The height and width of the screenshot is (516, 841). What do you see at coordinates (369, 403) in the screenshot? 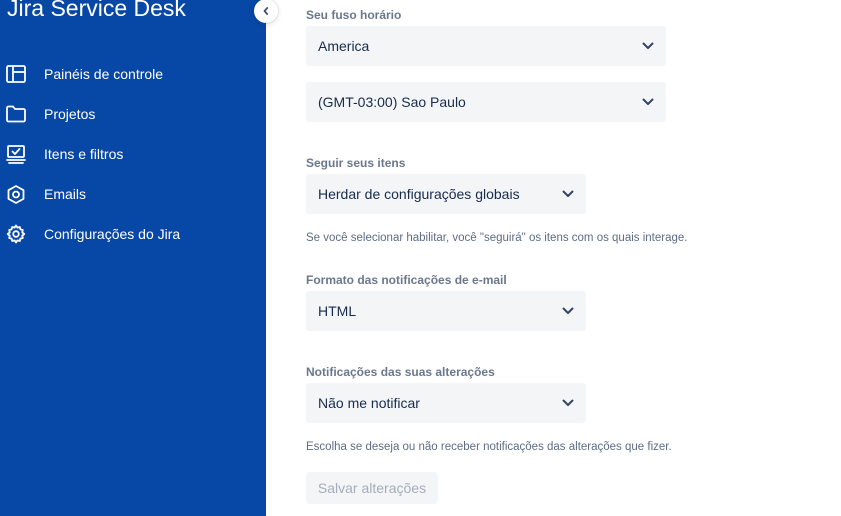
I see `select-value: Não me notificar` at bounding box center [369, 403].